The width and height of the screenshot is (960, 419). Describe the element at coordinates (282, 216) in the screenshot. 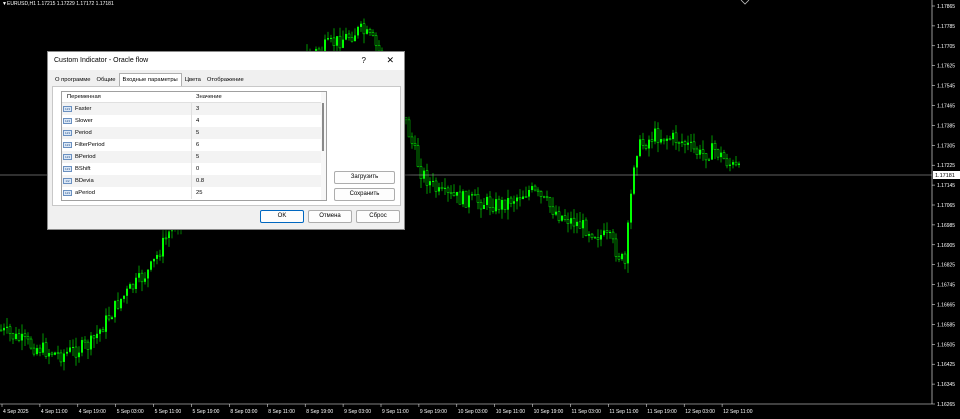

I see `ok-button: OK` at that location.